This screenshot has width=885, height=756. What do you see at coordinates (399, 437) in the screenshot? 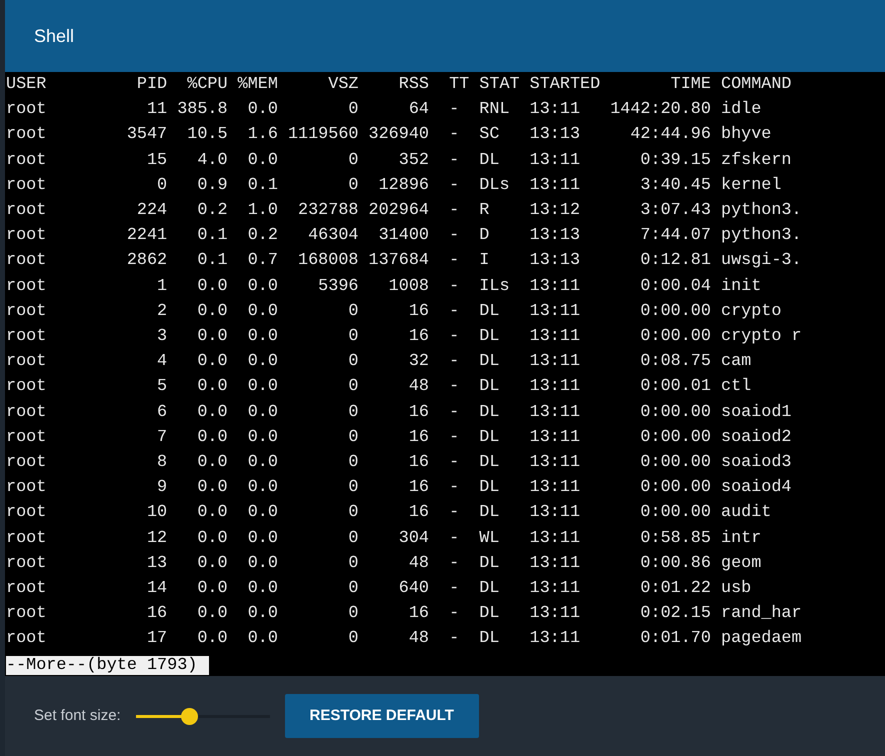
I see `terminal-line: root 7 0.0 0.0 0 16 - DL 13:11 0:00.00 soaiod2` at bounding box center [399, 437].